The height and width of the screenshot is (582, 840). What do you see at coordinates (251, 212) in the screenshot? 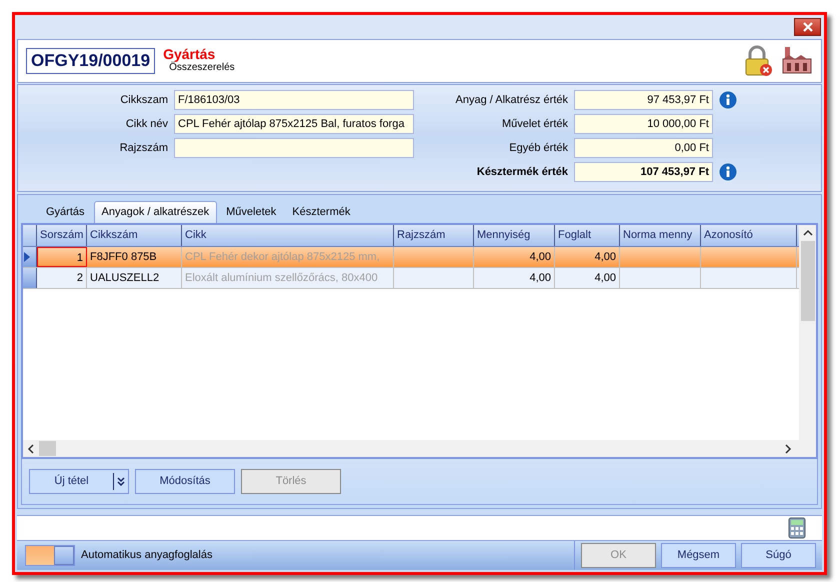
I see `tab: Műveletek` at bounding box center [251, 212].